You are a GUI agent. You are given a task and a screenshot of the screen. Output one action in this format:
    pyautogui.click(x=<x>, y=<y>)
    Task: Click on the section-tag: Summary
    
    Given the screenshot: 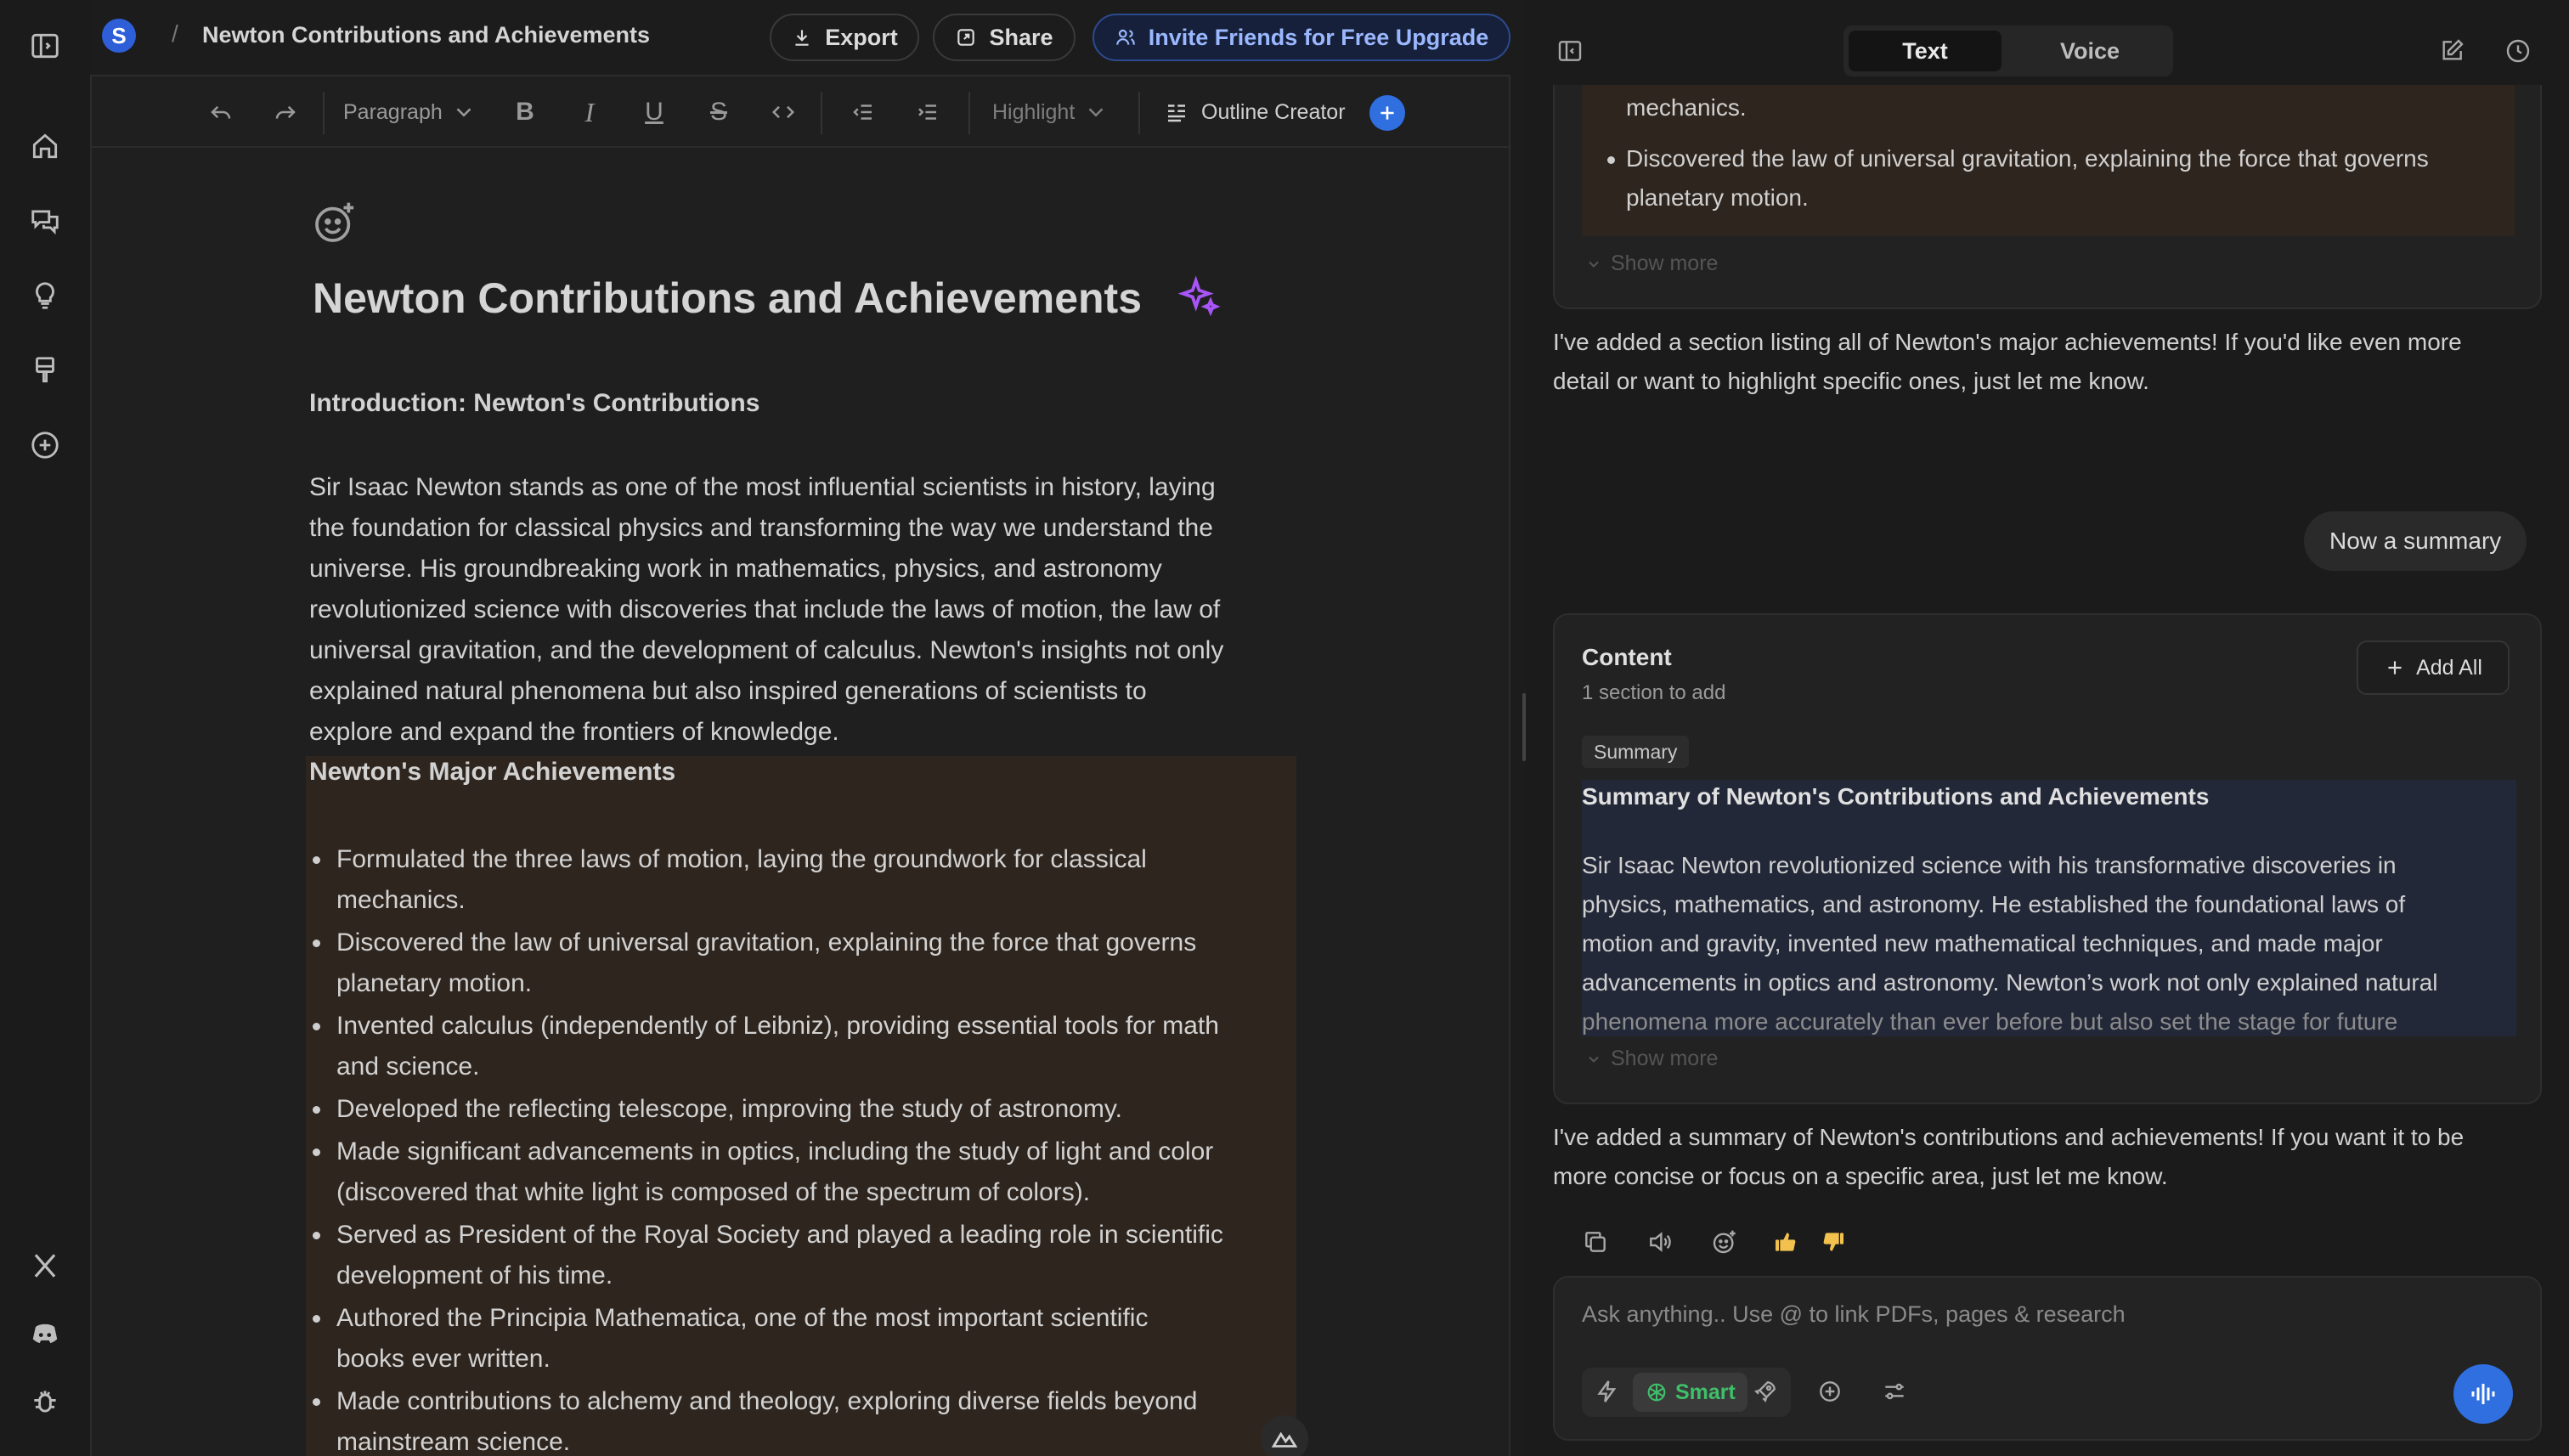 What is the action you would take?
    pyautogui.click(x=1636, y=752)
    